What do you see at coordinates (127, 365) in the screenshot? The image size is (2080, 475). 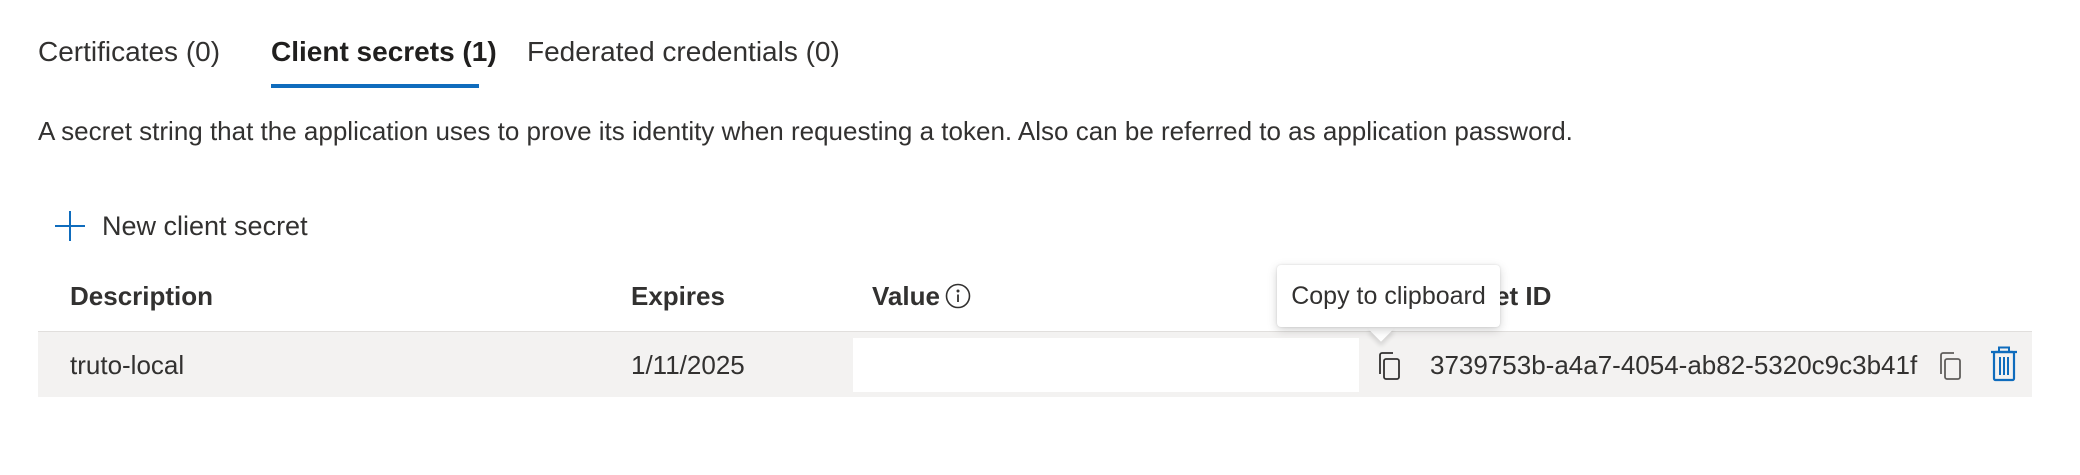 I see `secret-description-cell: truto-local` at bounding box center [127, 365].